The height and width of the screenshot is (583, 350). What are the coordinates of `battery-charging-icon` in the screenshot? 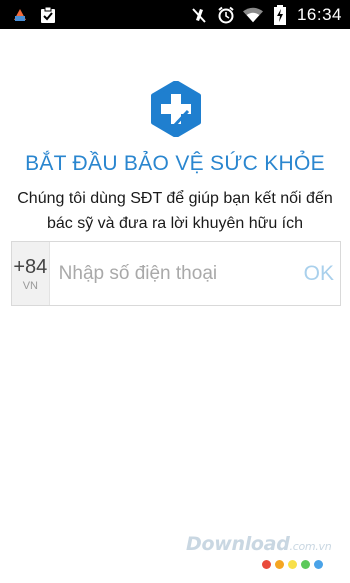 It's located at (280, 14).